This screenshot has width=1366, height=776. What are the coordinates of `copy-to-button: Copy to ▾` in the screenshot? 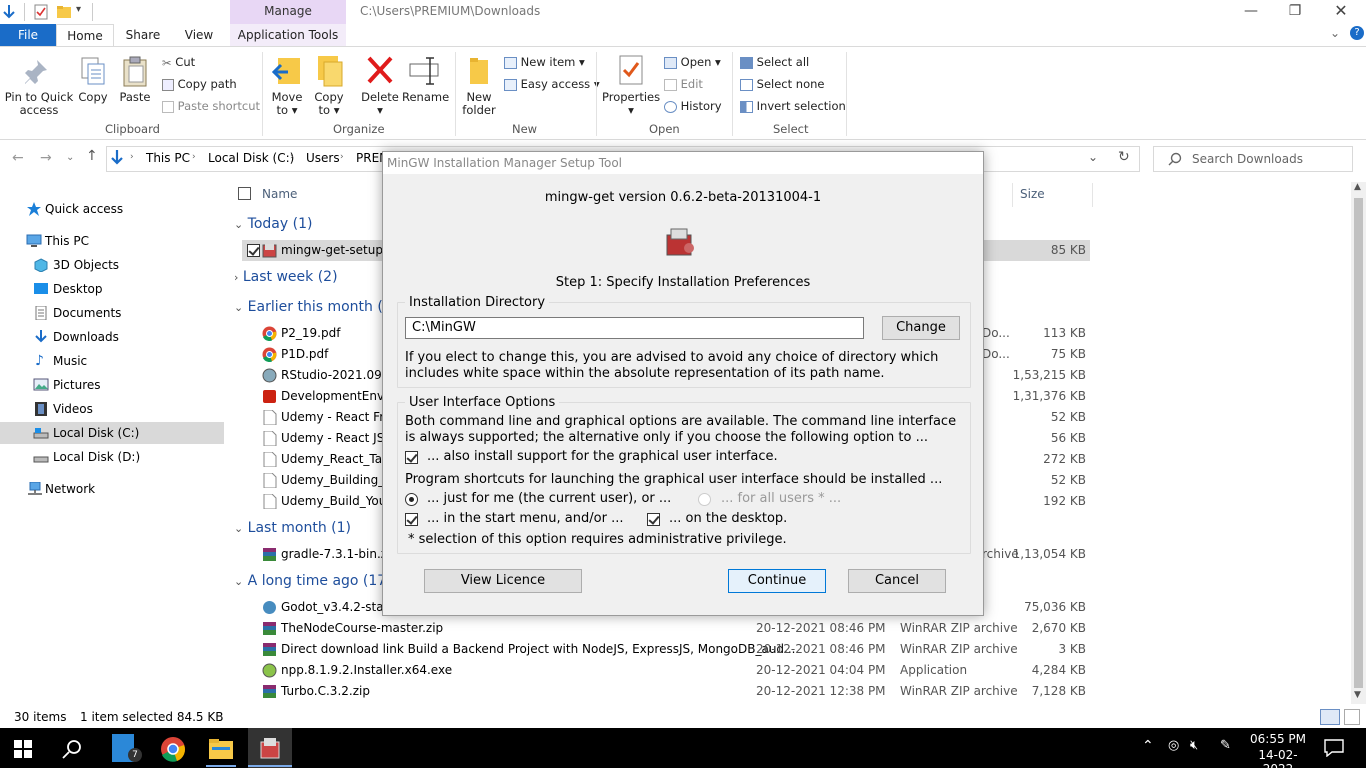 It's located at (329, 85).